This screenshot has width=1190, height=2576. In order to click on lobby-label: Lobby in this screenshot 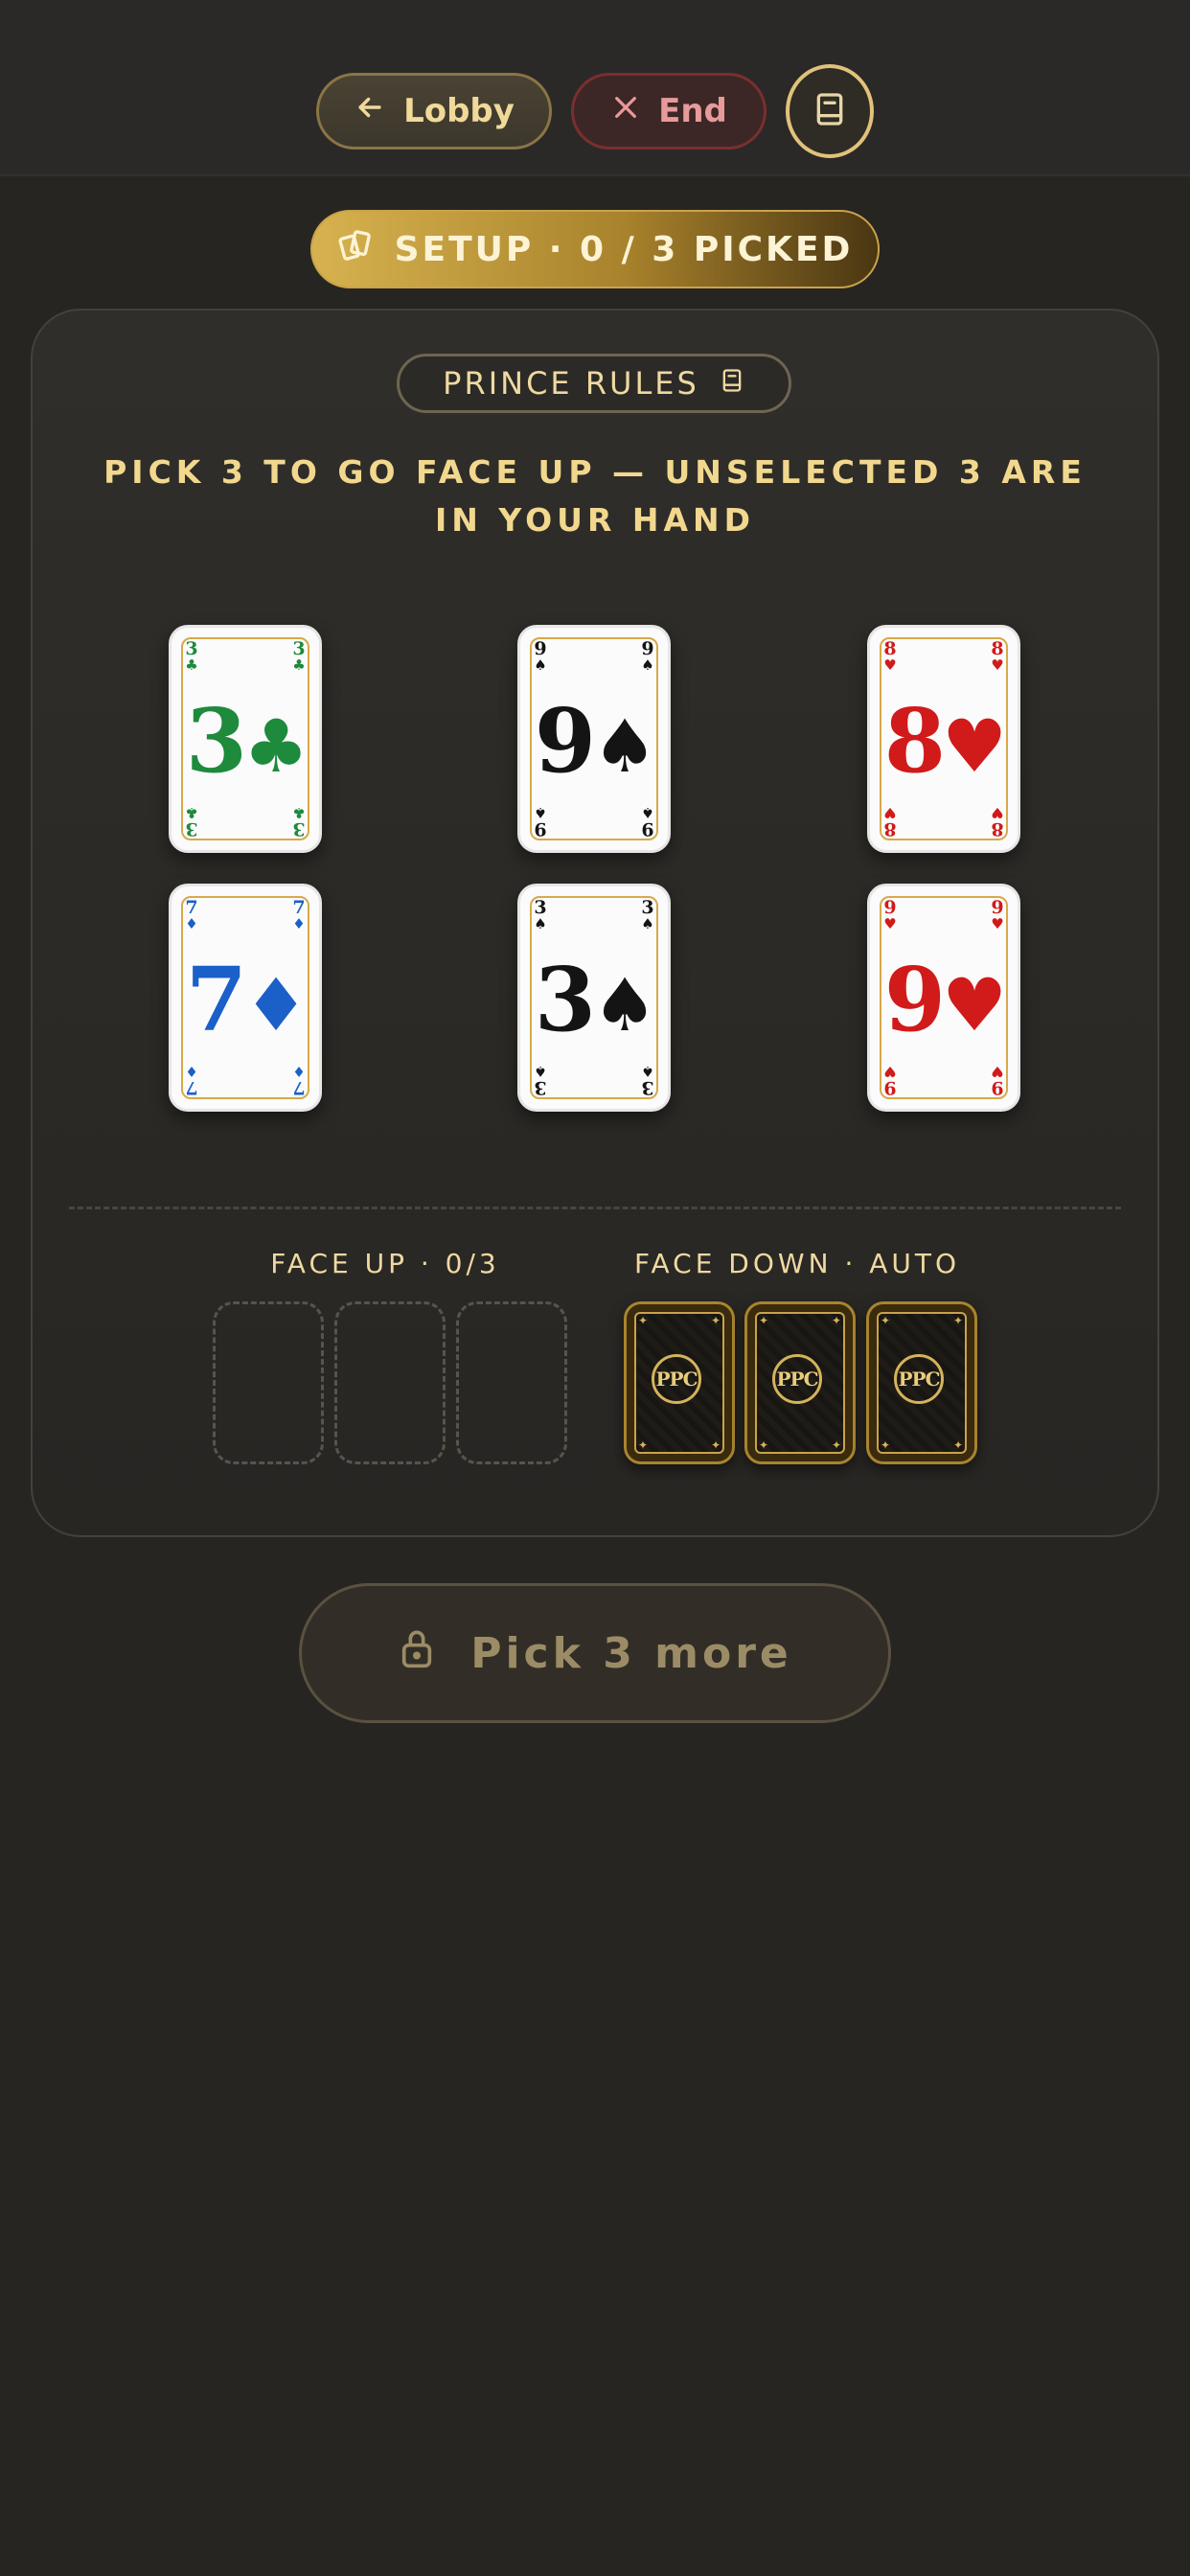, I will do `click(459, 111)`.